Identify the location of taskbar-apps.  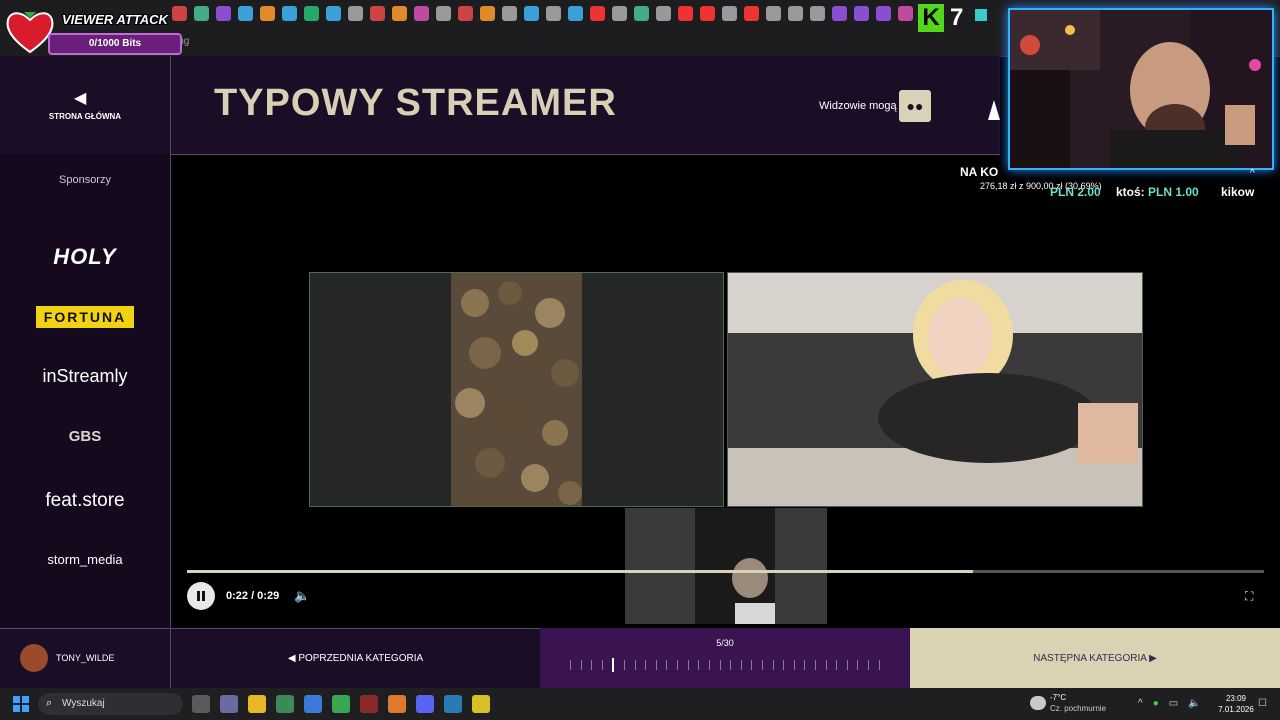
(341, 704).